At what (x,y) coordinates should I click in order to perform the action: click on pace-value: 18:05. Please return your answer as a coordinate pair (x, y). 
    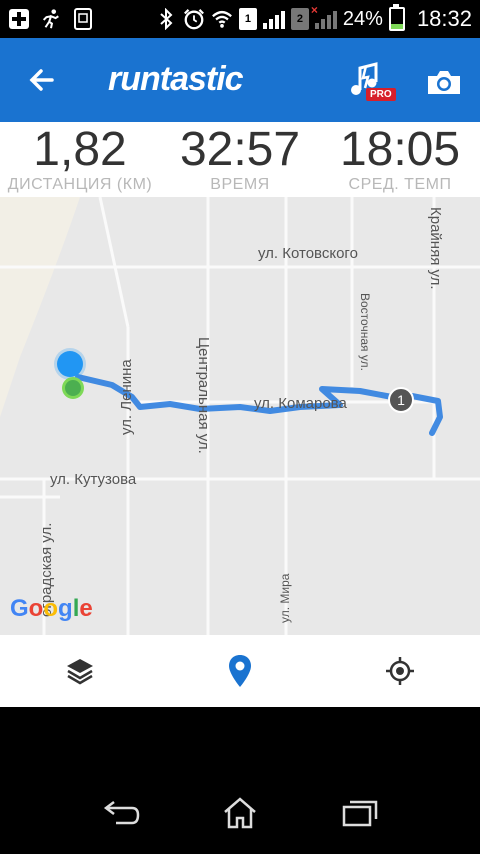
    Looking at the image, I should click on (400, 149).